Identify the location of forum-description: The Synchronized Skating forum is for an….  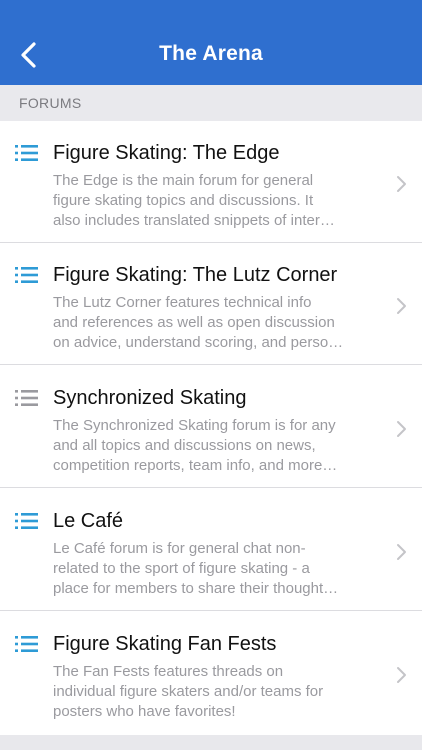
(214, 446).